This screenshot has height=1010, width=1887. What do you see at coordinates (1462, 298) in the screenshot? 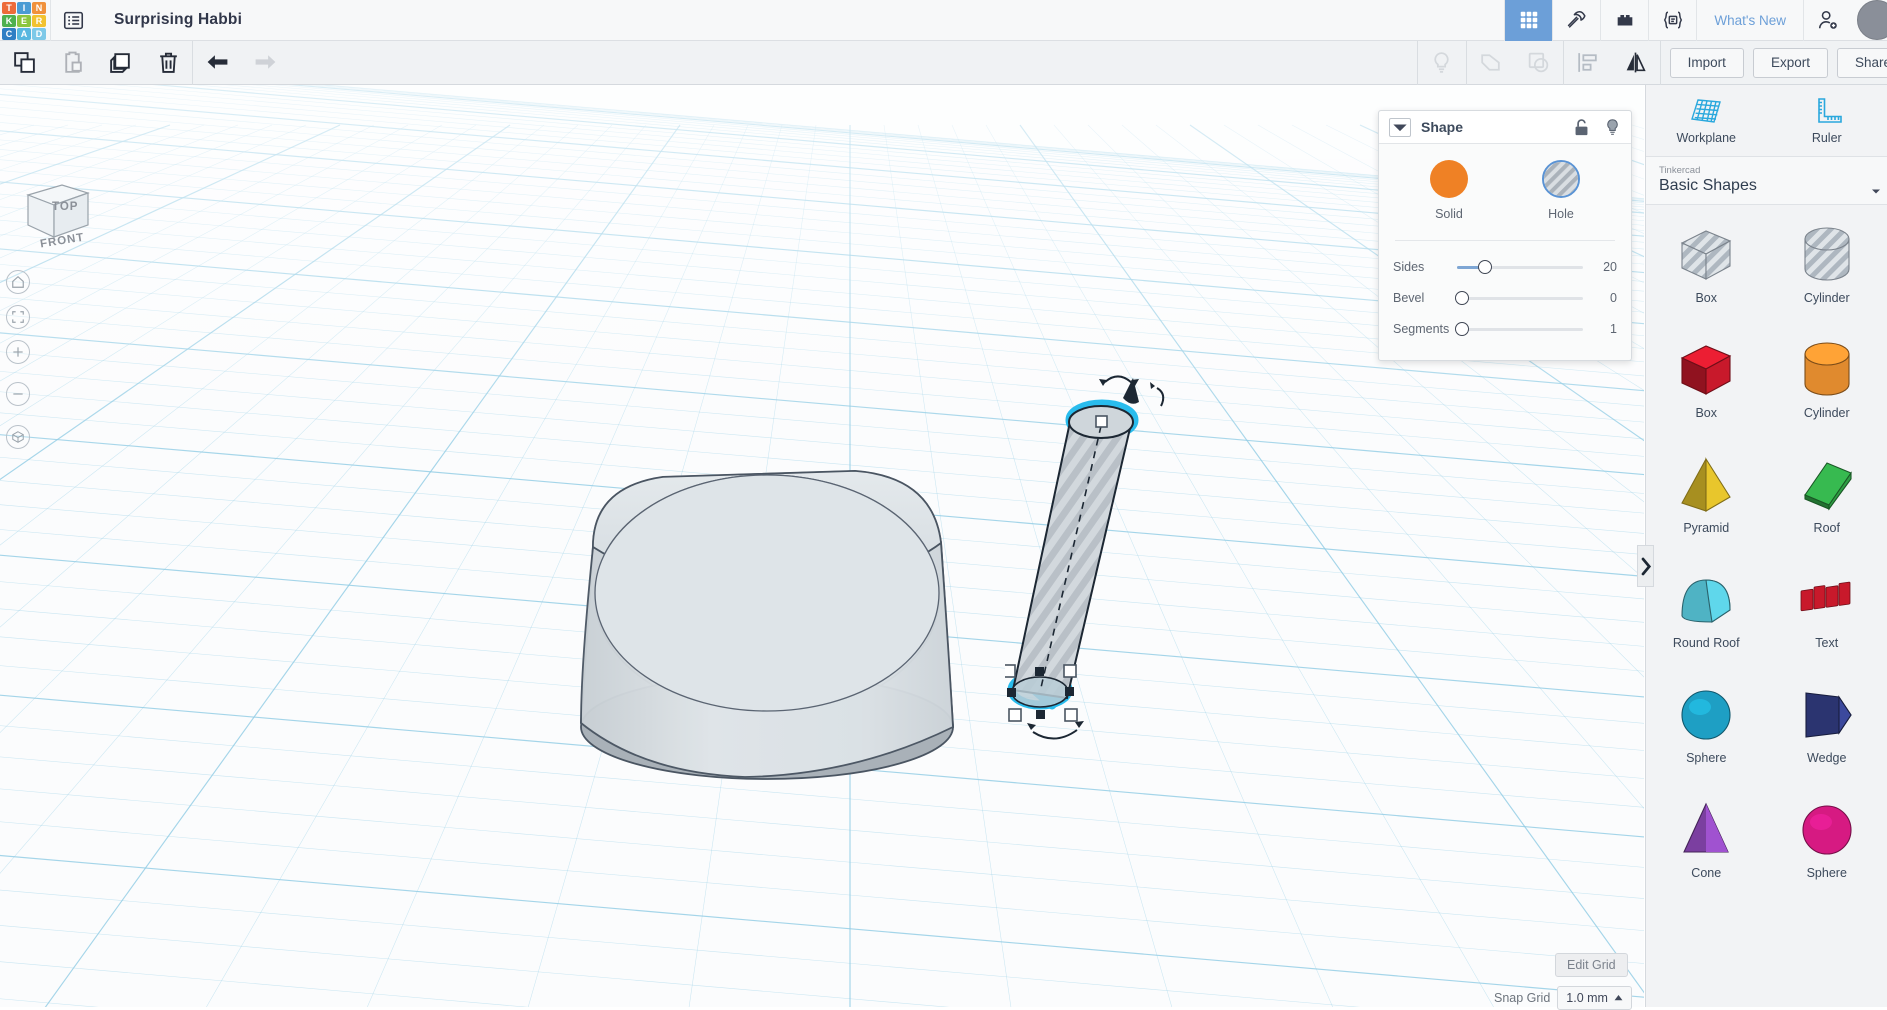
I see `slider-knob-bevel` at bounding box center [1462, 298].